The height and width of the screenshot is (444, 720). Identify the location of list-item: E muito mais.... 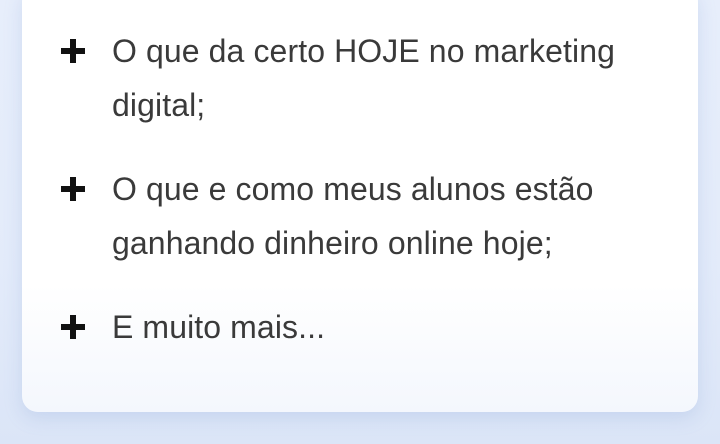
(360, 327).